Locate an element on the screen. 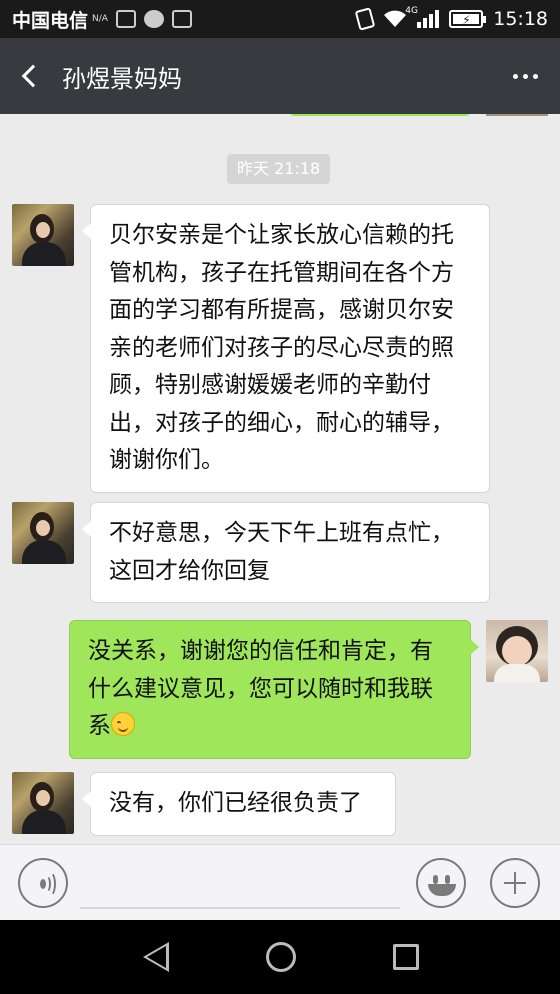 Image resolution: width=560 pixels, height=994 pixels. back-button is located at coordinates (28, 76).